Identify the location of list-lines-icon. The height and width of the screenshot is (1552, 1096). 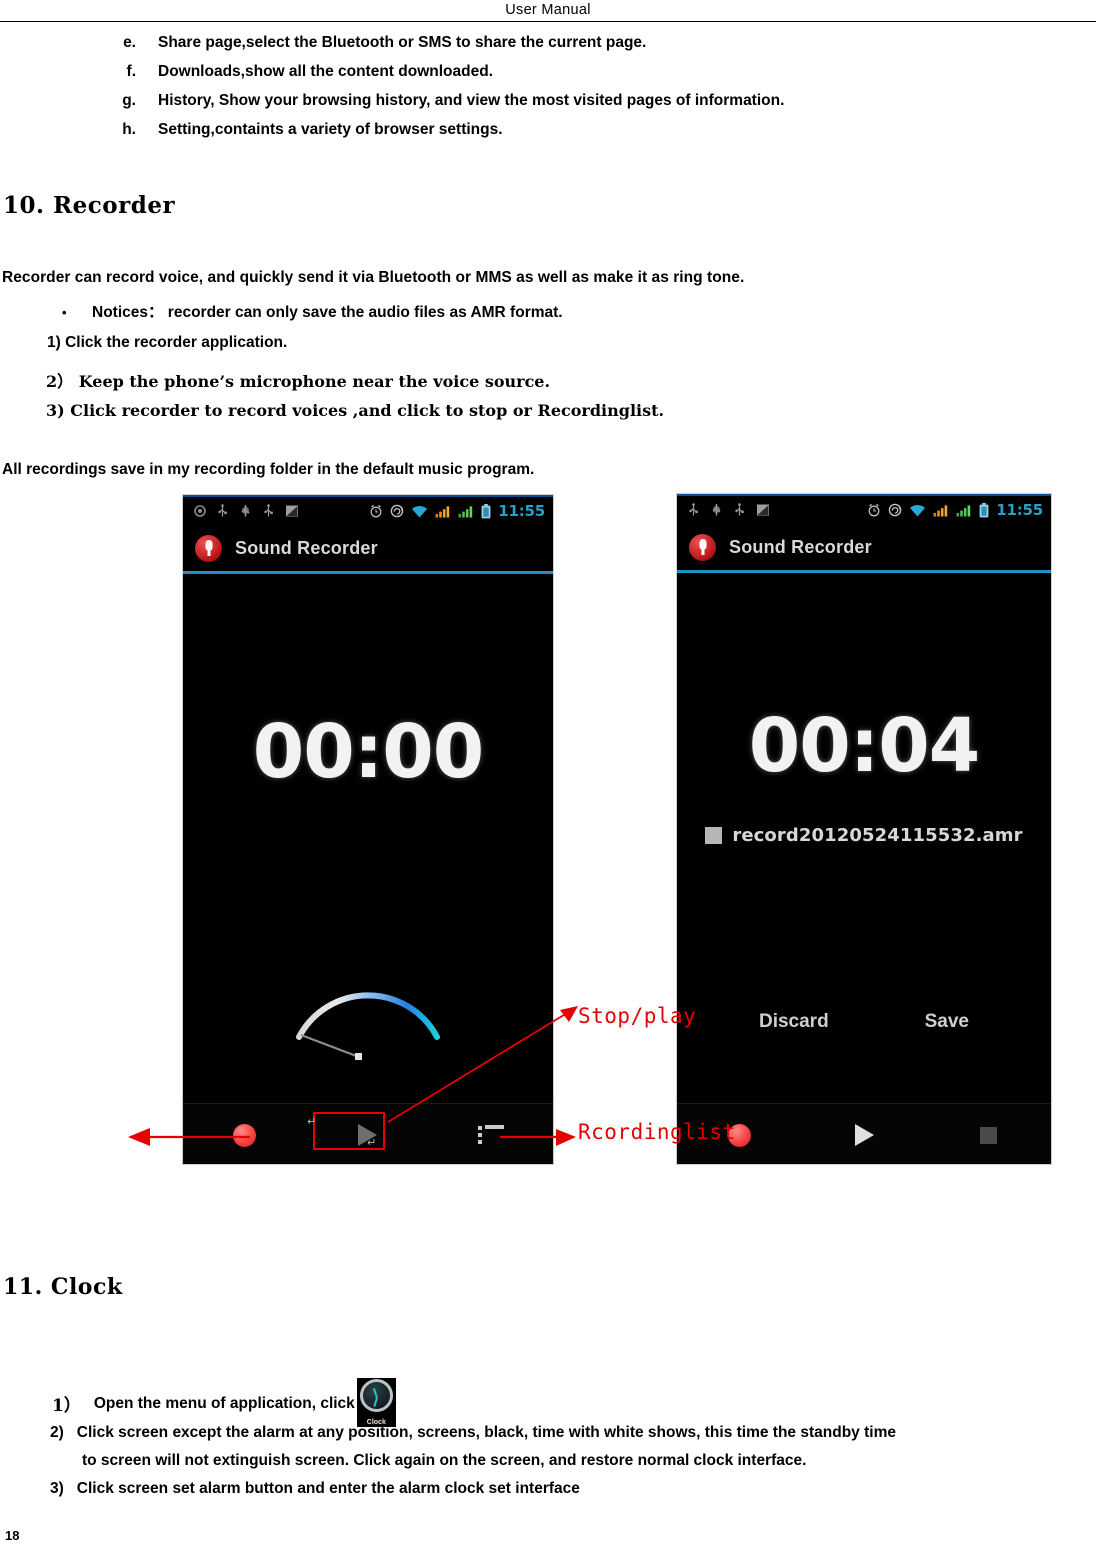
(491, 1135).